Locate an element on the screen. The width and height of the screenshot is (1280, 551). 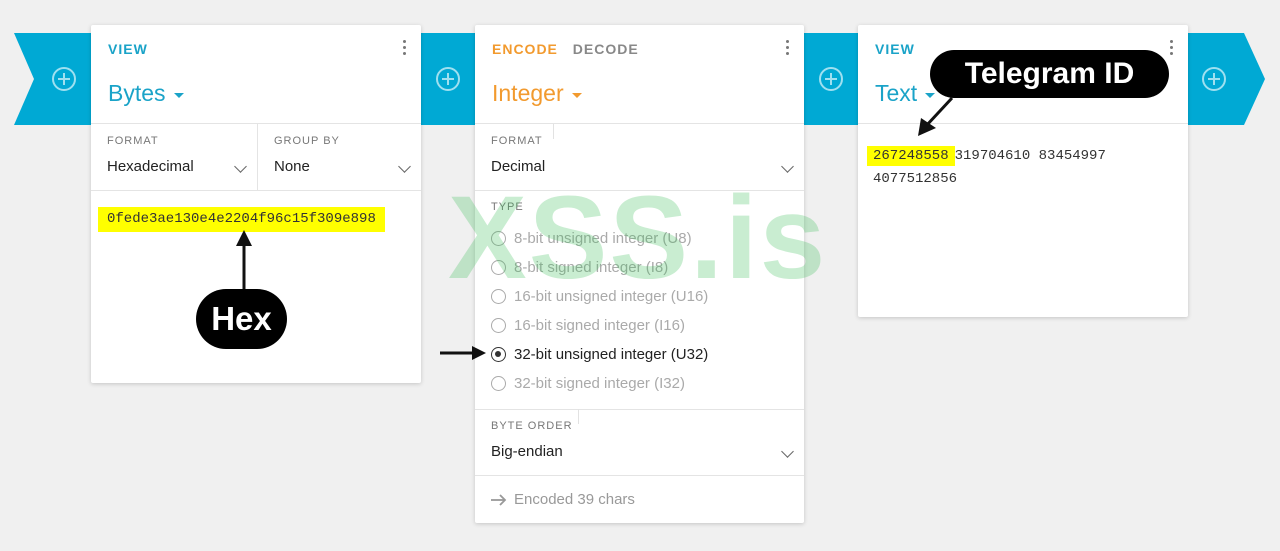
status-text: Encoded 39 chars is located at coordinates (574, 499).